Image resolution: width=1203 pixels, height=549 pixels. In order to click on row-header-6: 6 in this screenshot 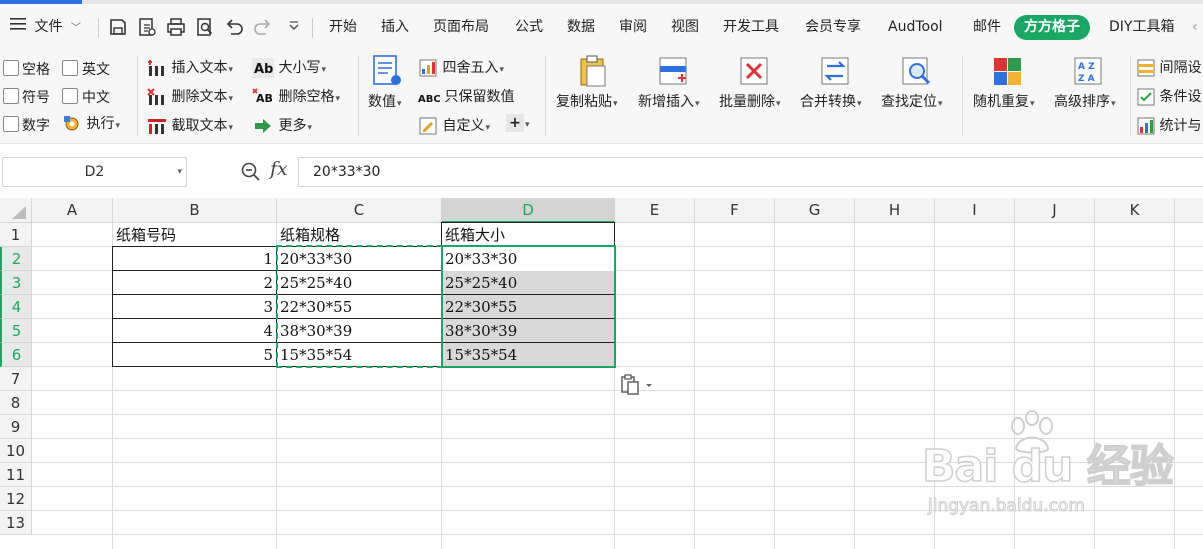, I will do `click(16, 355)`.